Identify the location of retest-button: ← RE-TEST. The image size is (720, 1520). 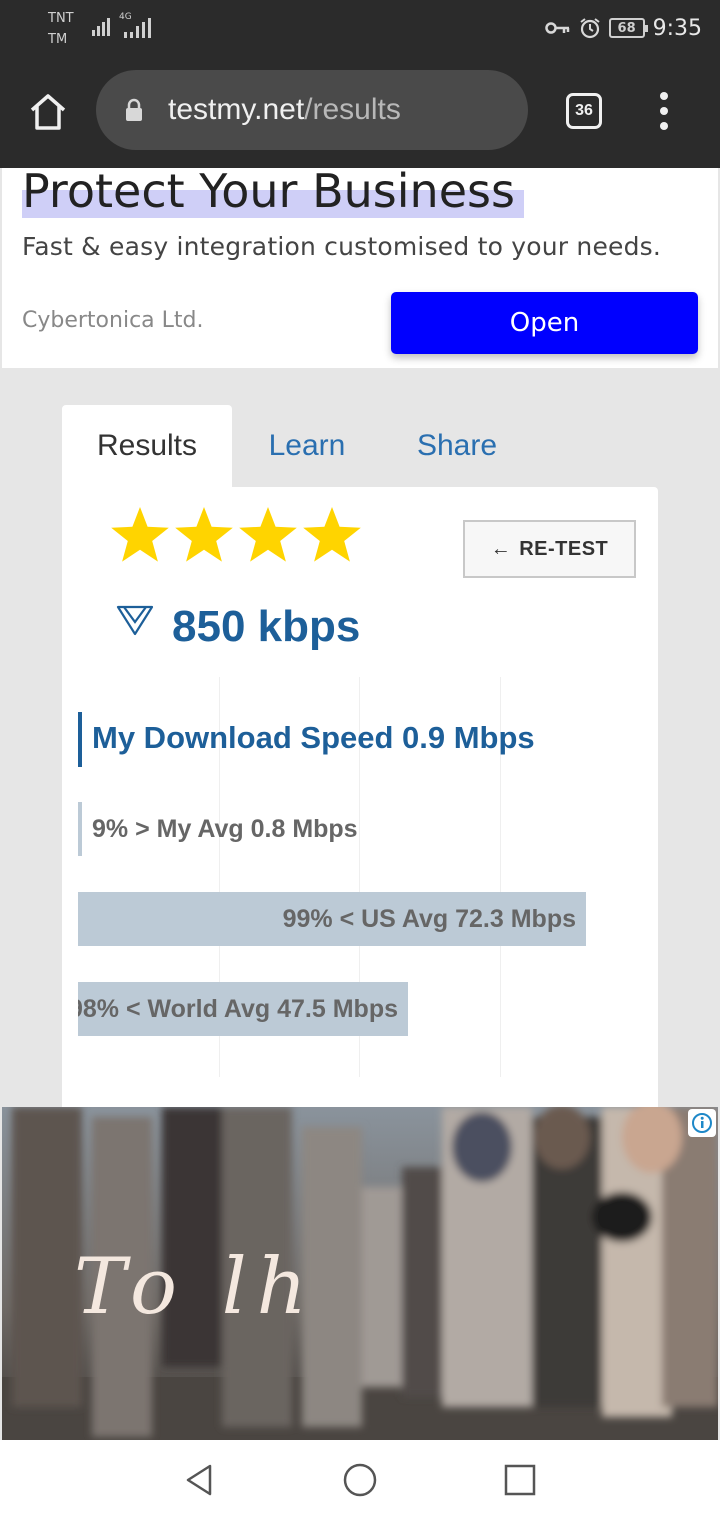
(549, 549).